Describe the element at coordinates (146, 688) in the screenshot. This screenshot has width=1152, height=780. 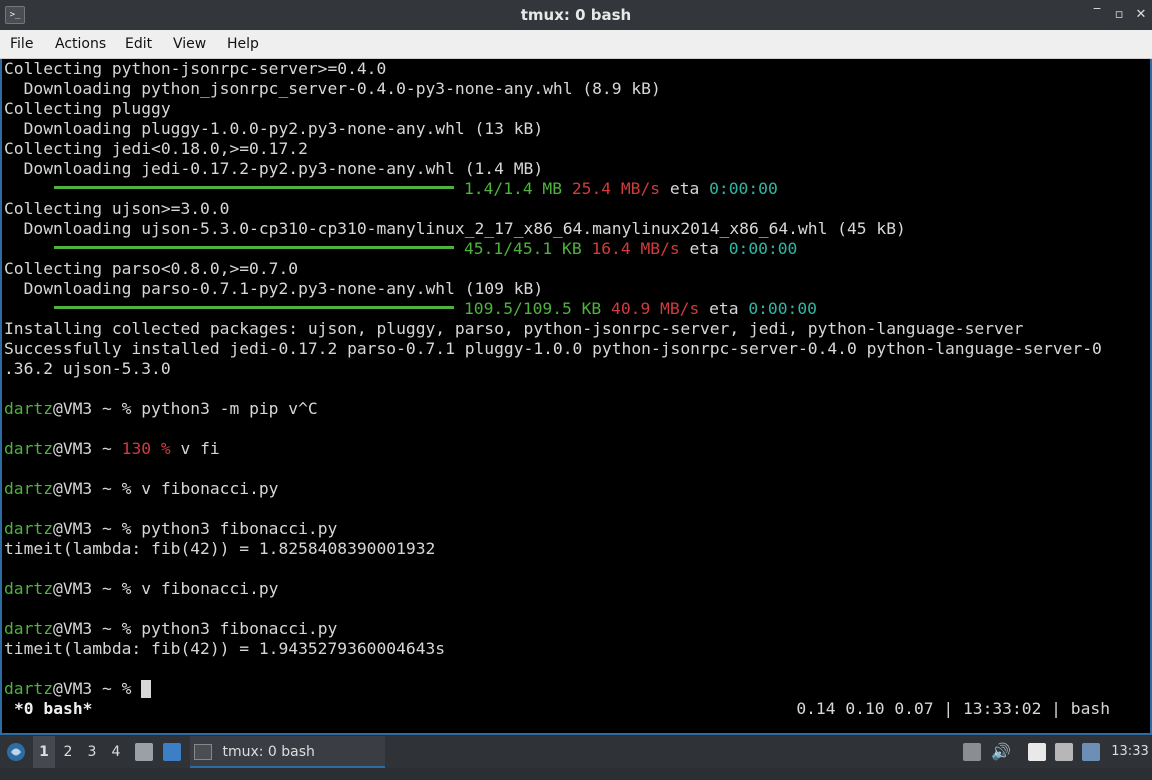
I see `text-cursor` at that location.